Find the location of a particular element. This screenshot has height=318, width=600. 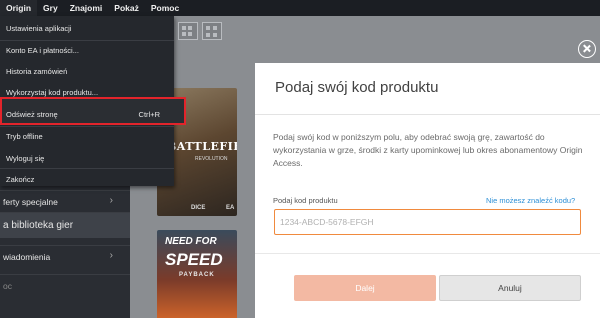

cancel-button: Anuluj is located at coordinates (510, 288).